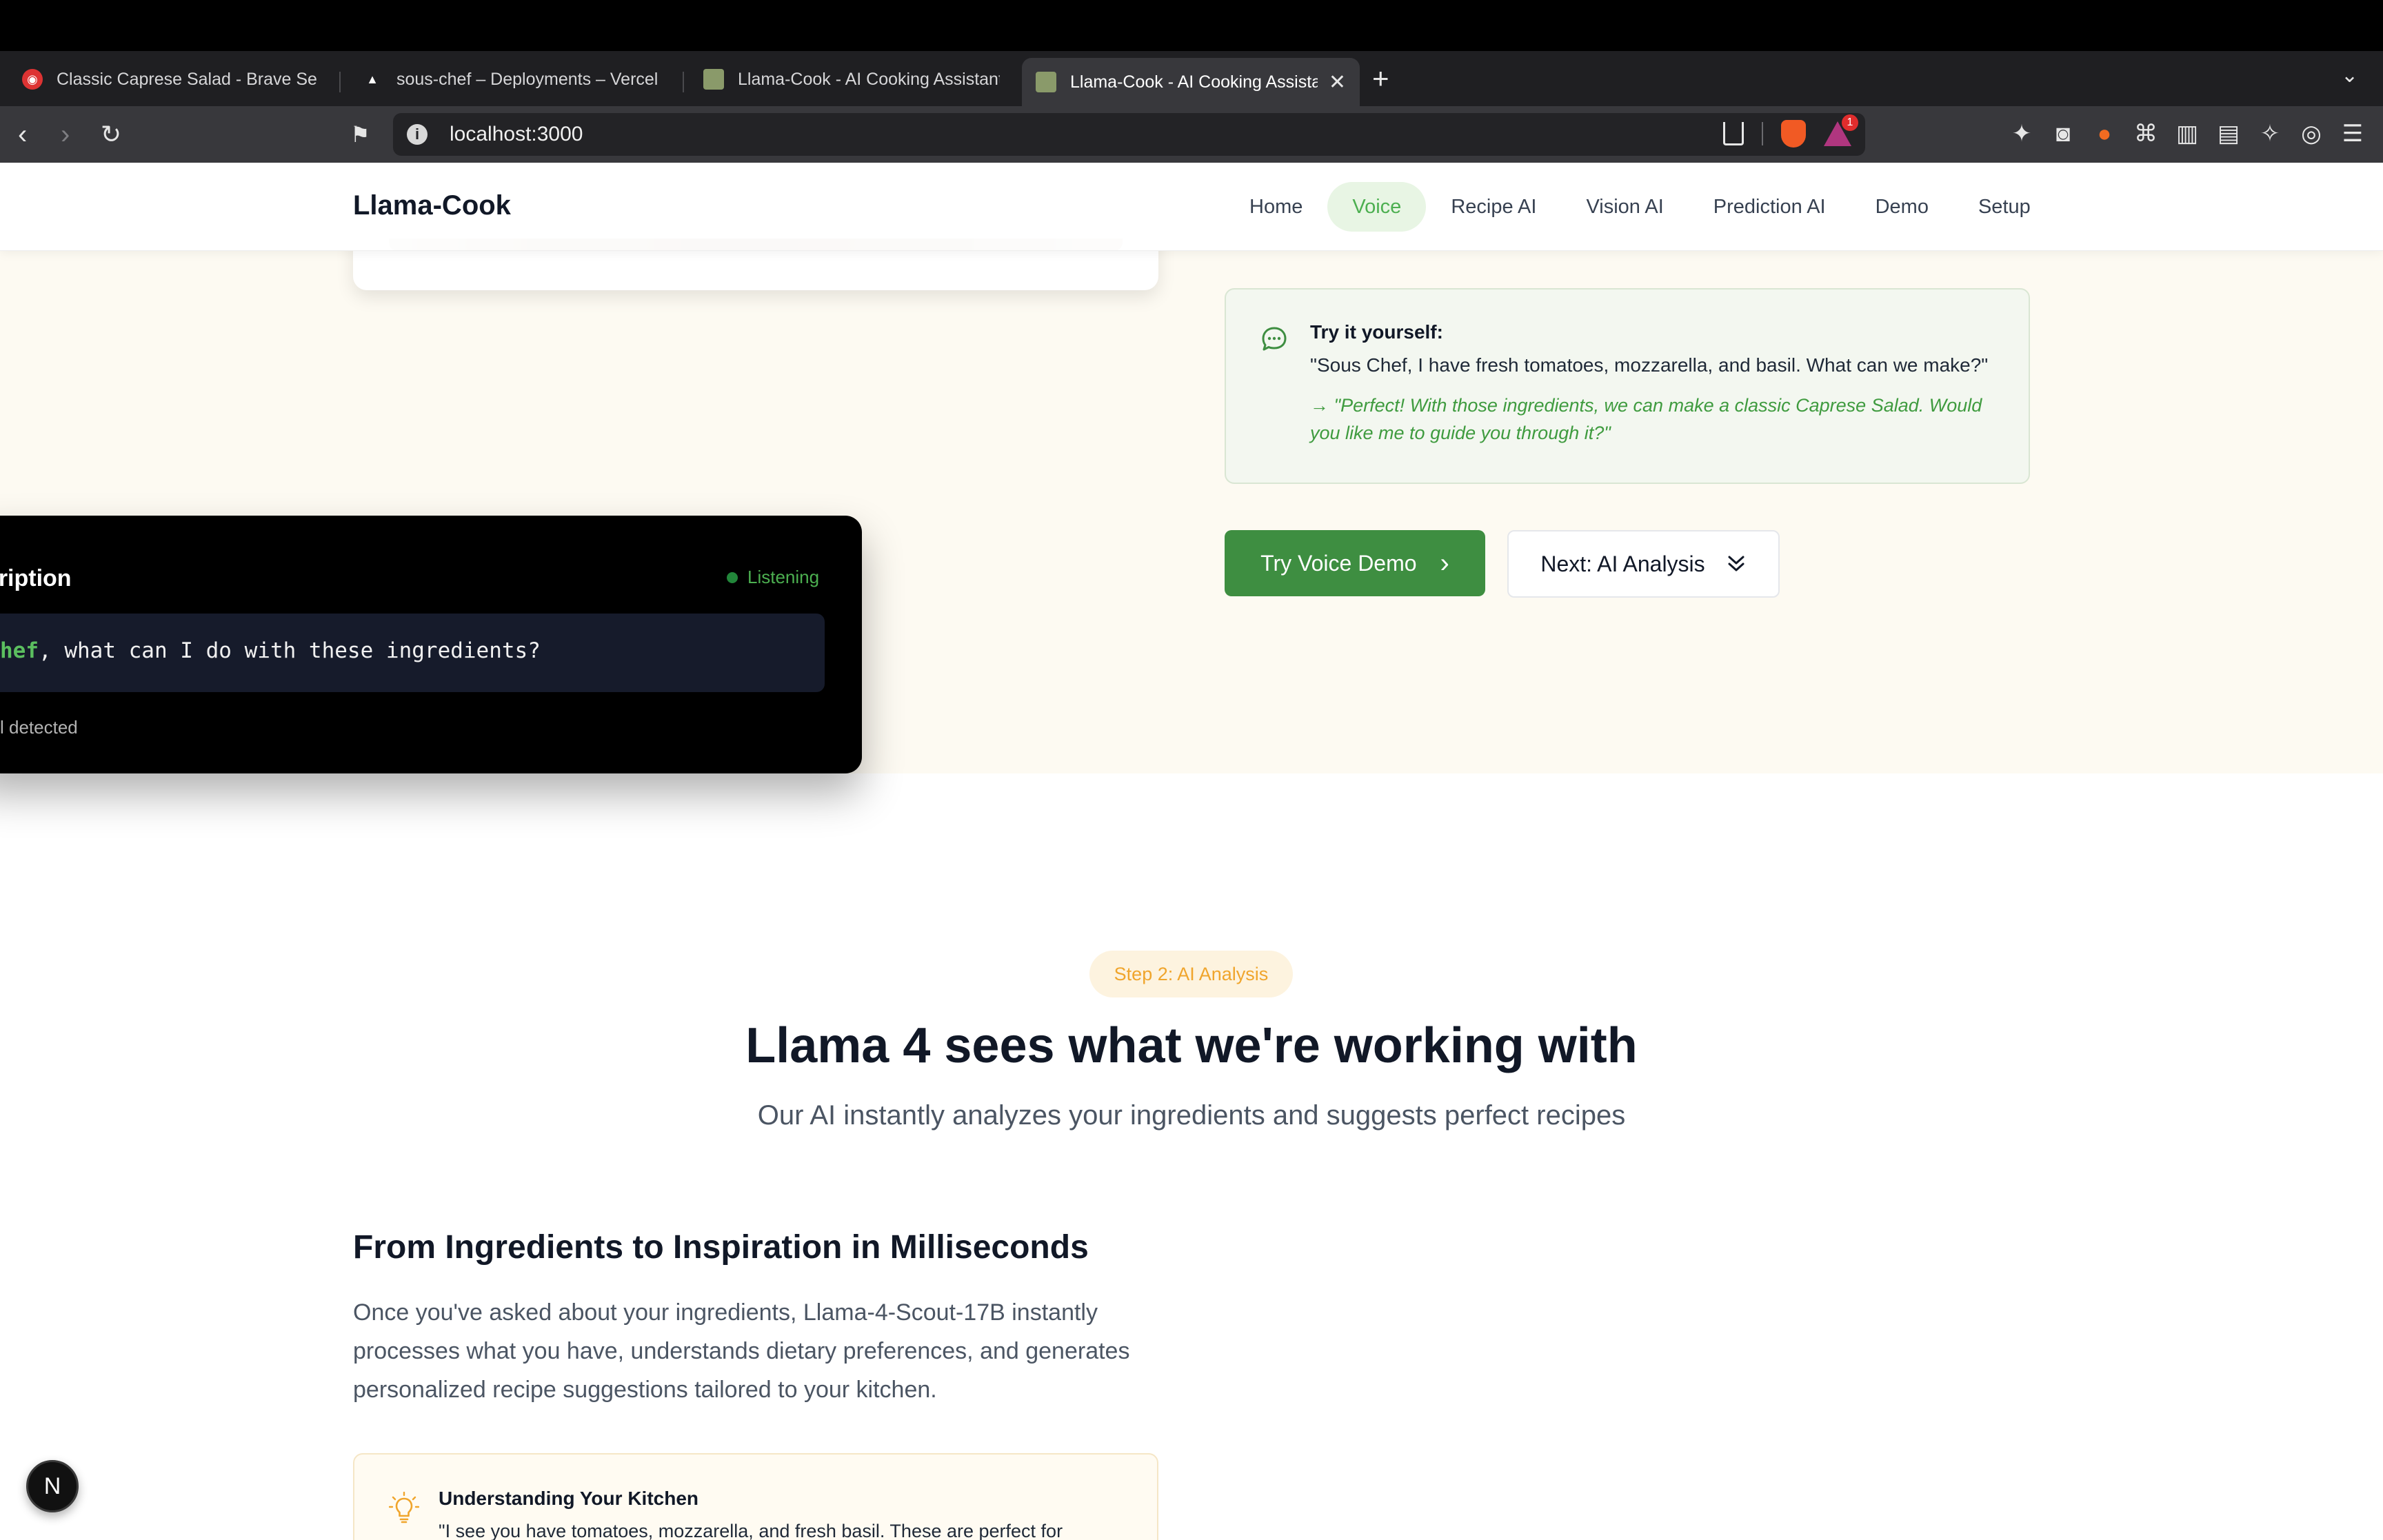 This screenshot has width=2383, height=1540. Describe the element at coordinates (2104, 134) in the screenshot. I see `extension-orange-icon: ●` at that location.